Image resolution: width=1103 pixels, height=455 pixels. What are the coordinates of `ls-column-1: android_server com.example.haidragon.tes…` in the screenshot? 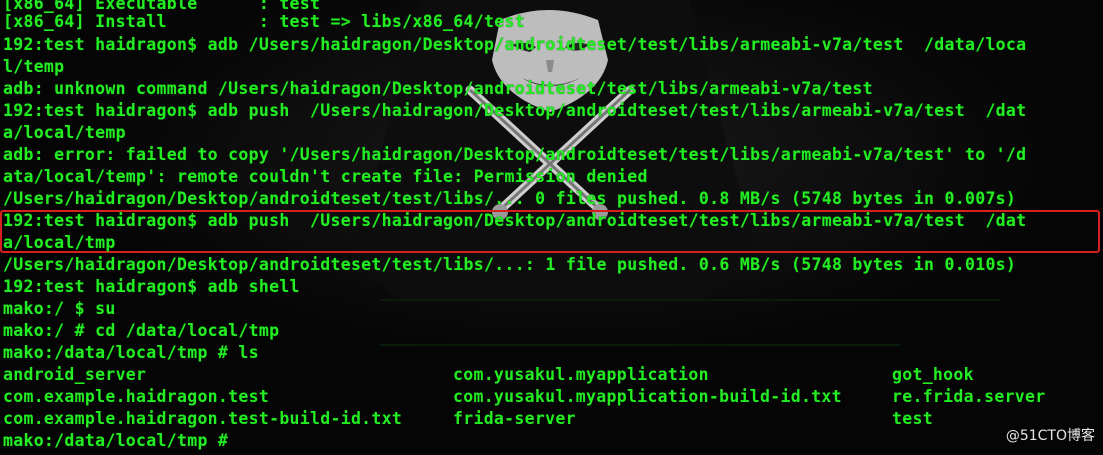 It's located at (202, 397).